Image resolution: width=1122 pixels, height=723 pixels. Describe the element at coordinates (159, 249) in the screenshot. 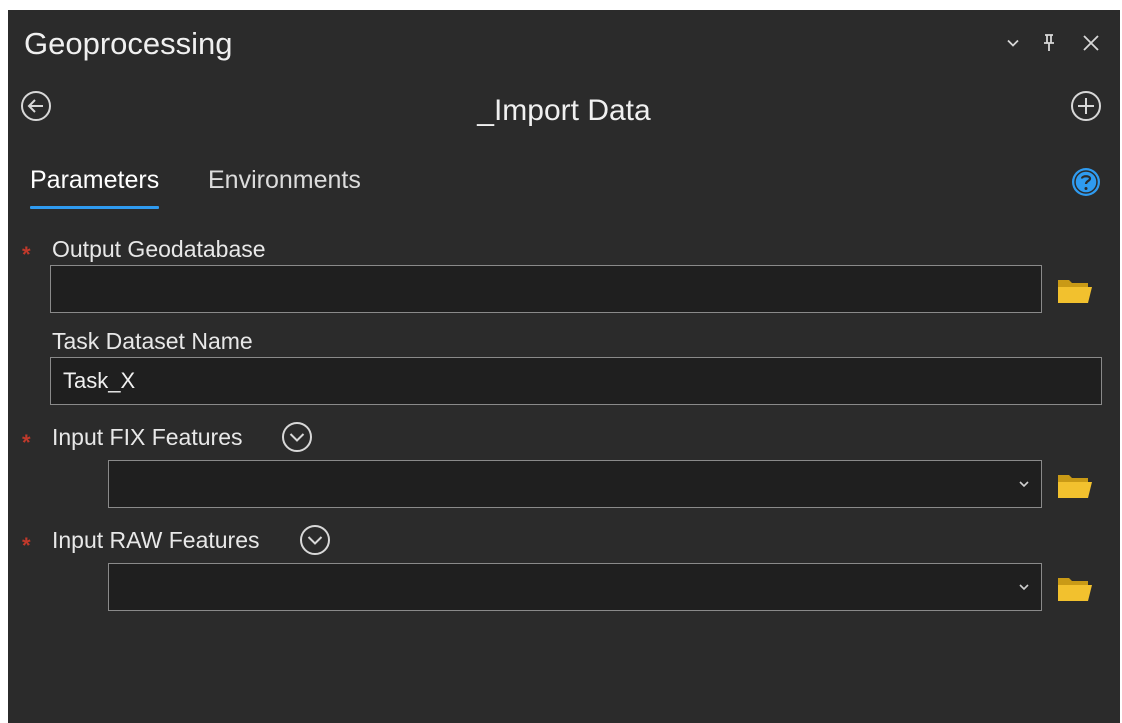

I see `output-geodatabase-label: Output Geodatabase` at that location.